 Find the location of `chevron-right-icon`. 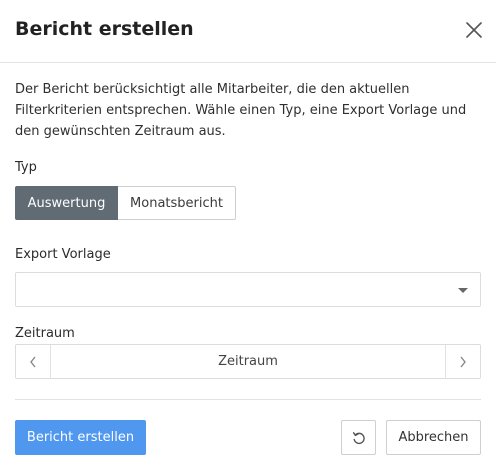

chevron-right-icon is located at coordinates (463, 361).